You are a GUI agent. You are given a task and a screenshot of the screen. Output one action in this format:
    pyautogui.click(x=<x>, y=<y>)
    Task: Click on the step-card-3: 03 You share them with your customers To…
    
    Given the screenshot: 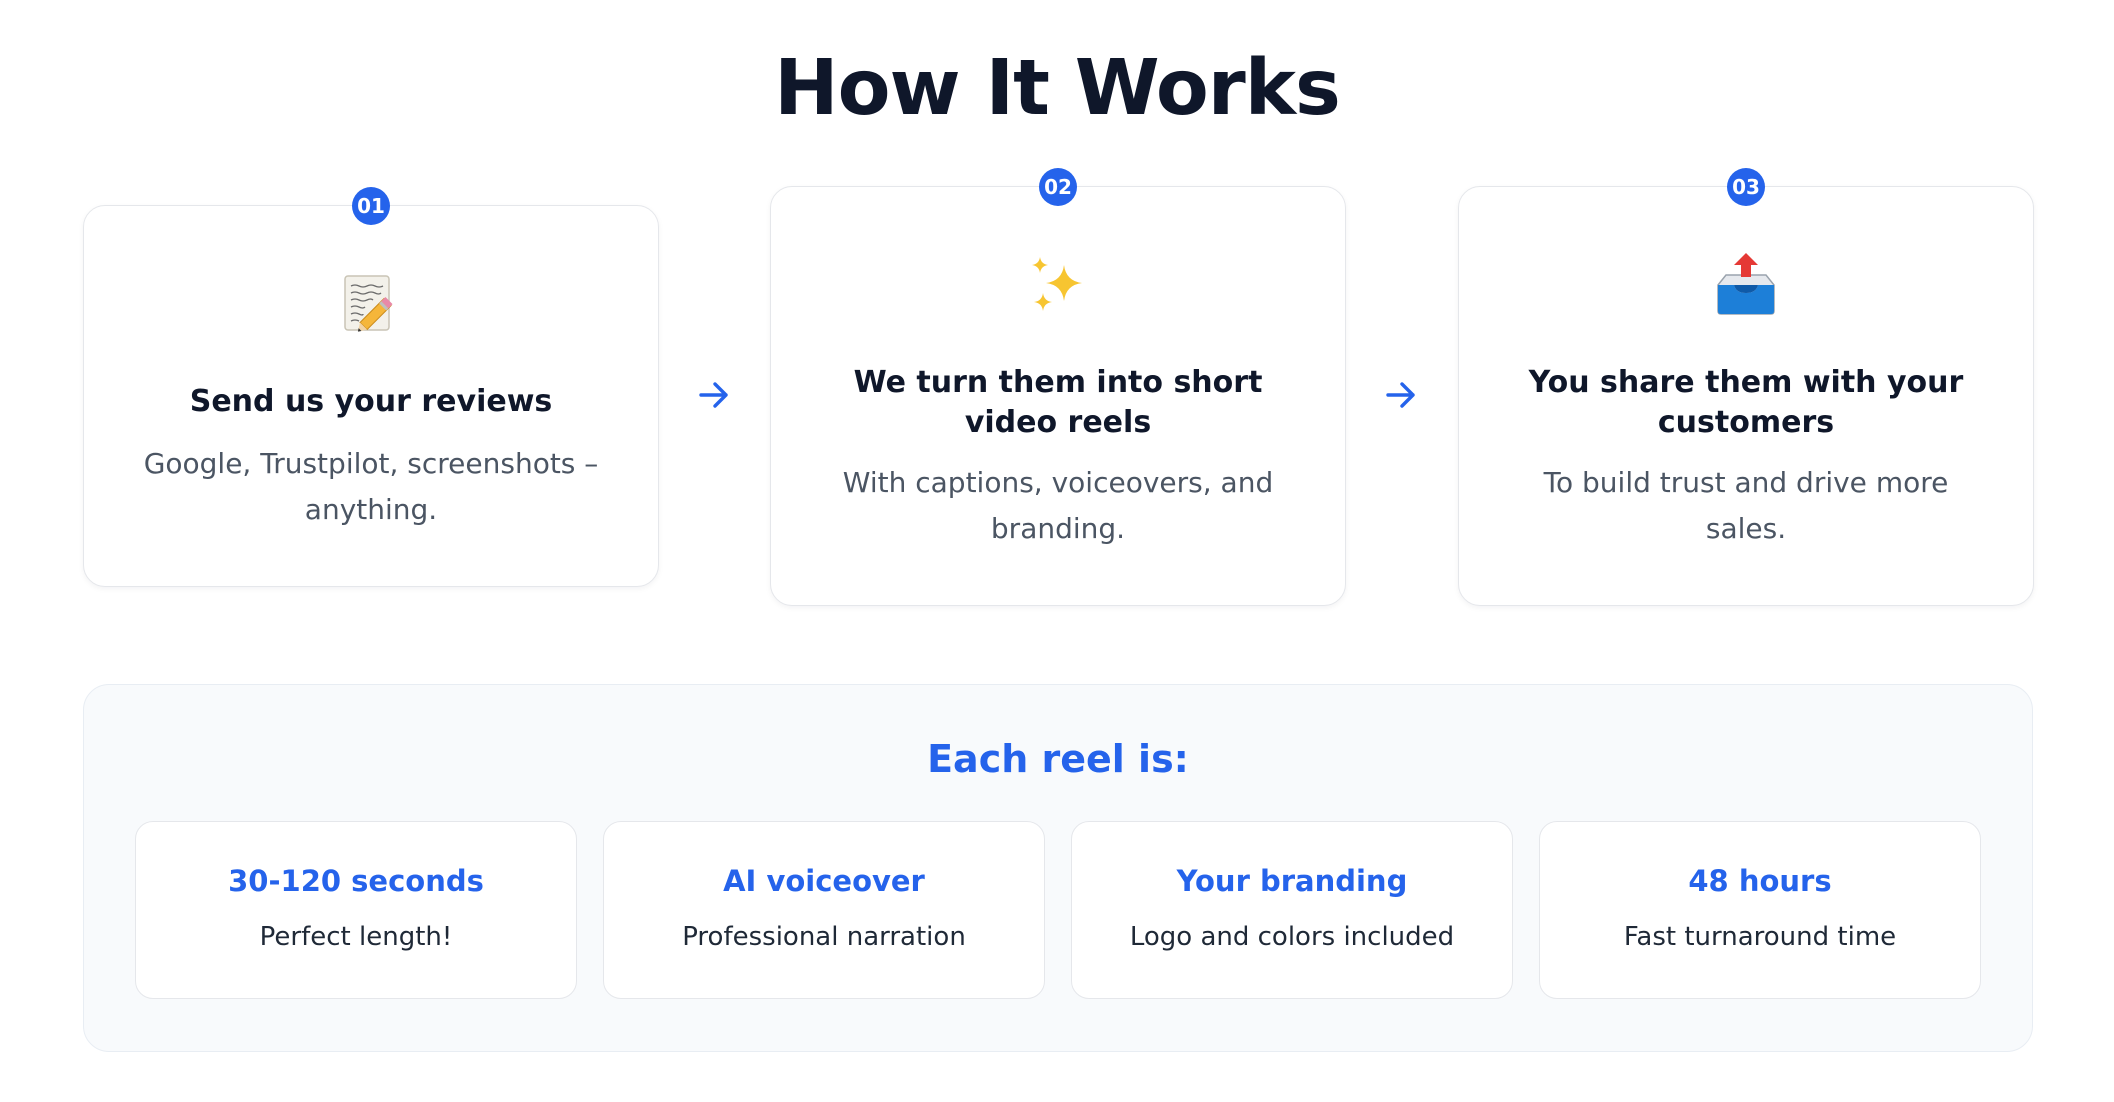 What is the action you would take?
    pyautogui.click(x=1746, y=387)
    